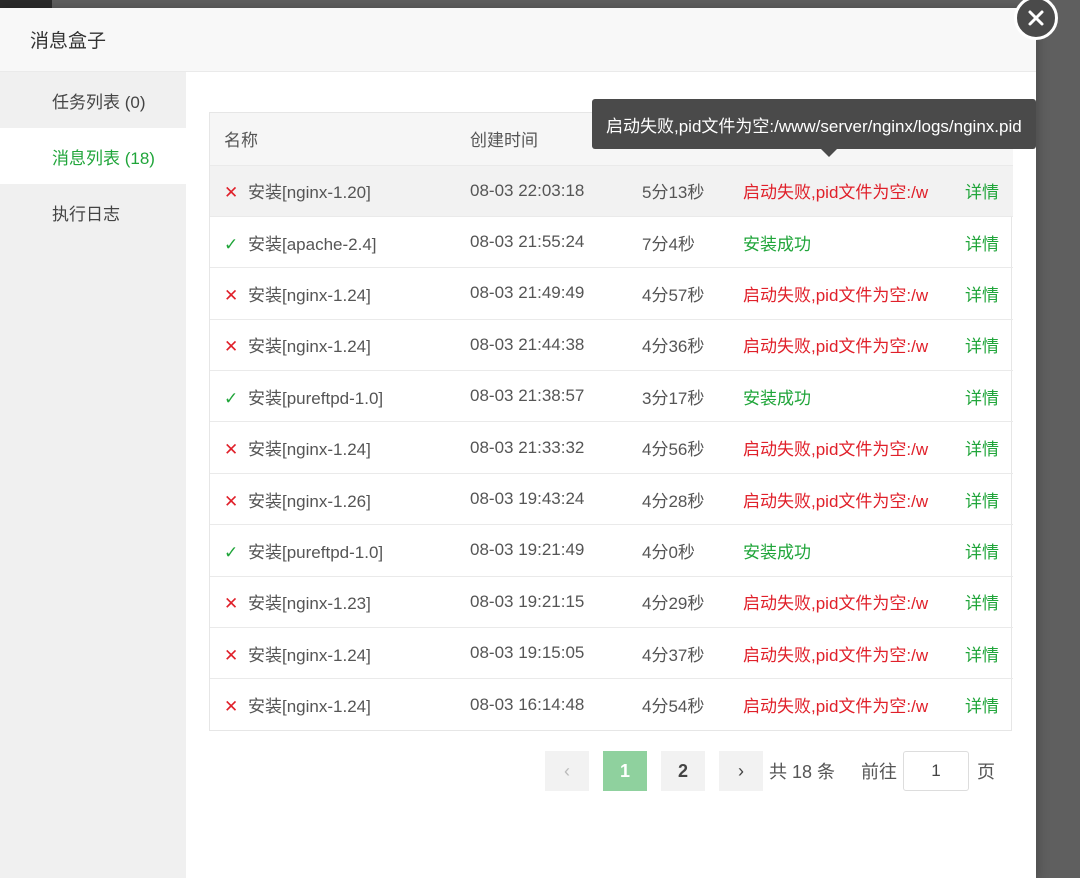 This screenshot has width=1080, height=878. Describe the element at coordinates (542, 550) in the screenshot. I see `cell-created: 08-03 19:21:49` at that location.